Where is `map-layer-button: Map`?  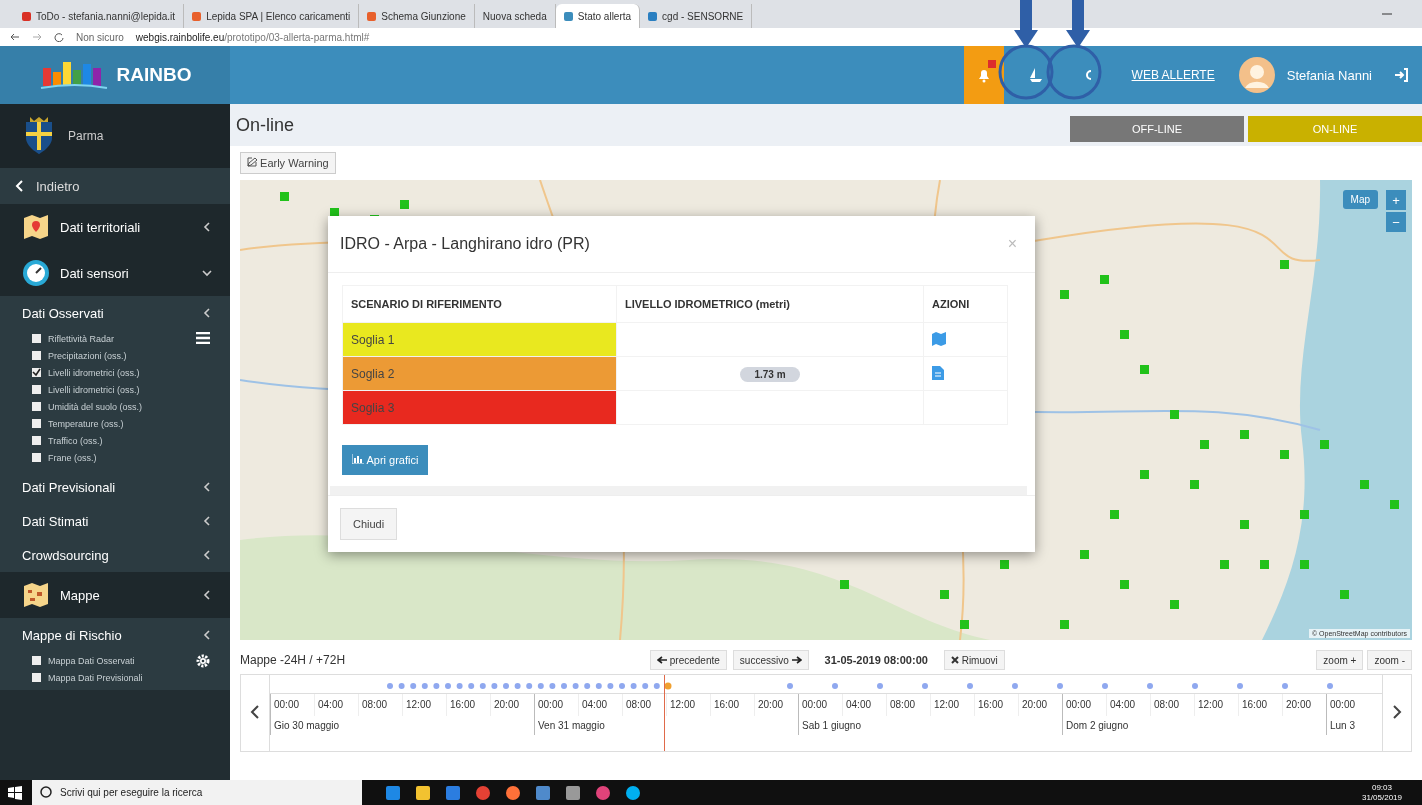 map-layer-button: Map is located at coordinates (1360, 199).